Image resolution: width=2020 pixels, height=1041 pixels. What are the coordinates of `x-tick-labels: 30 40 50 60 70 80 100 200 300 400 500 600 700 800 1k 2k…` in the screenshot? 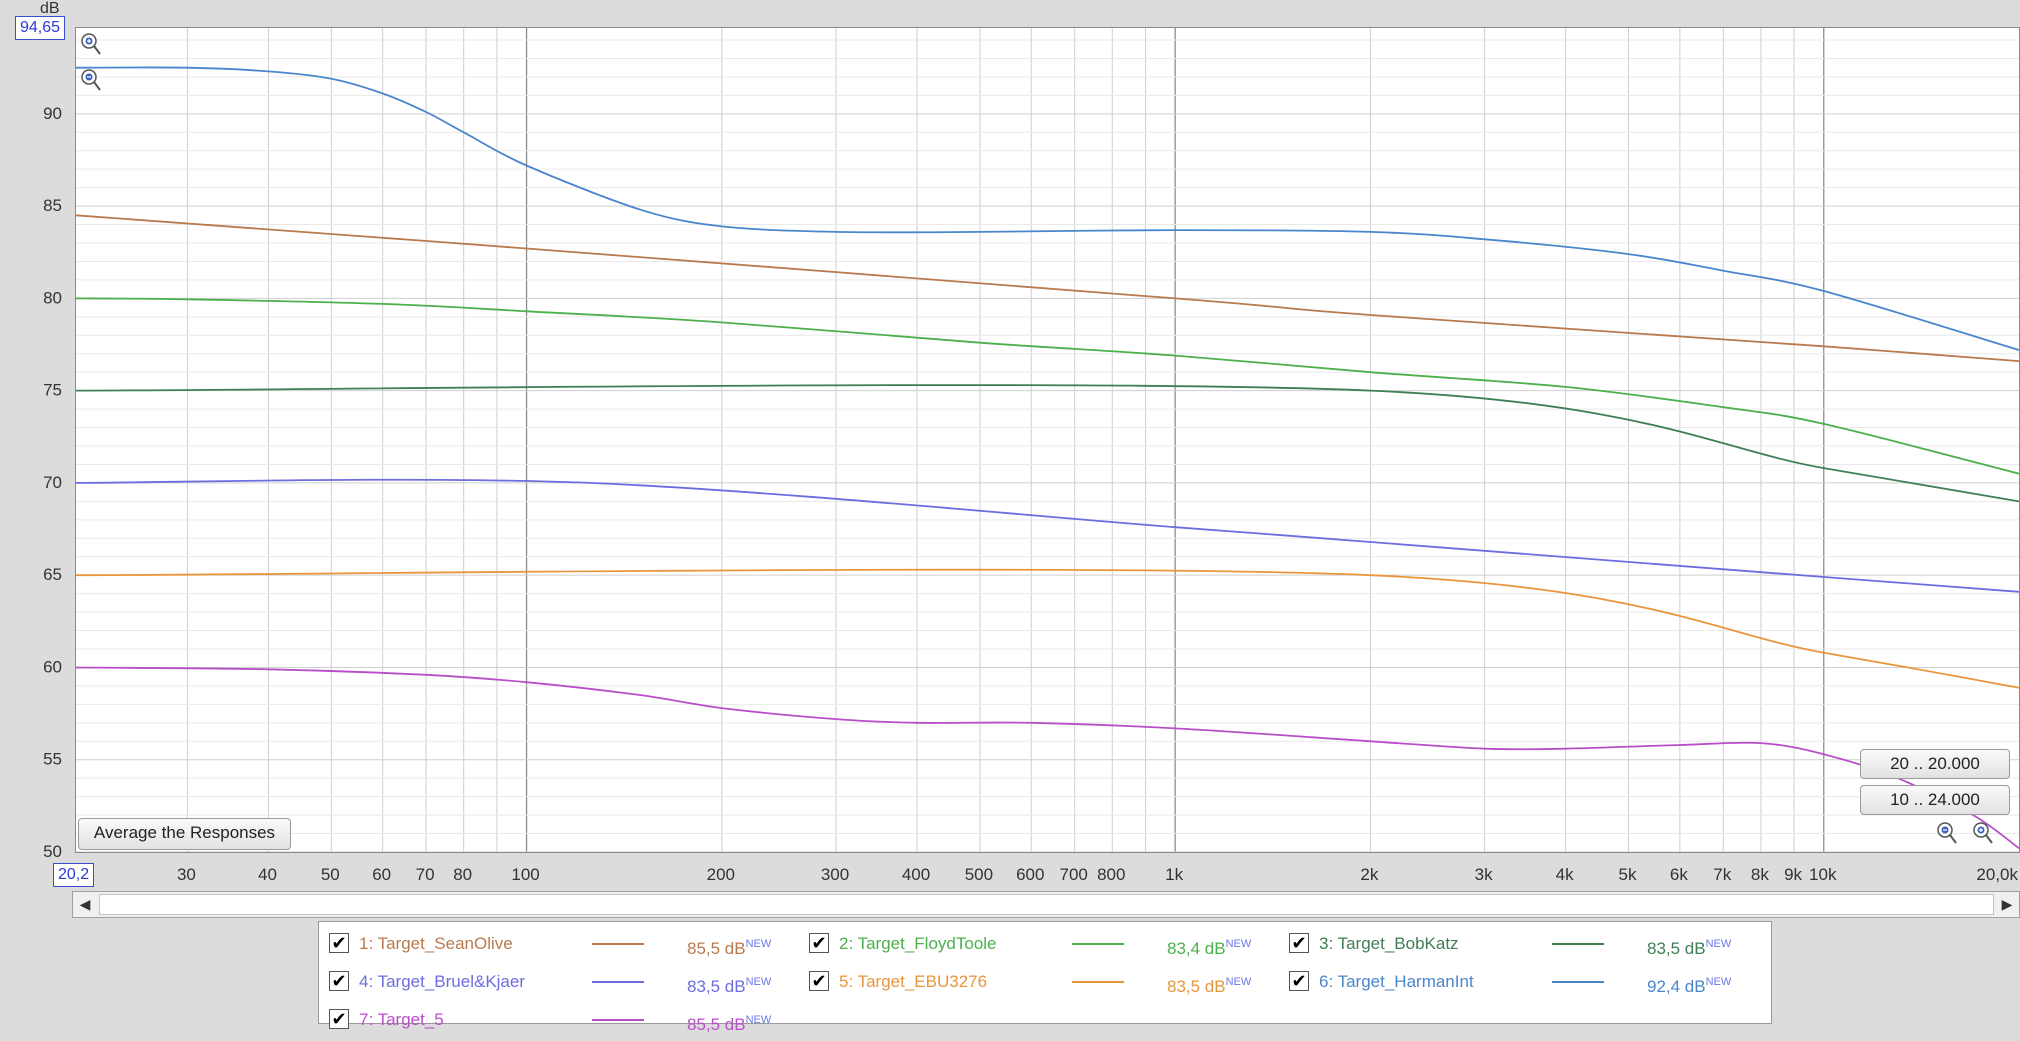 It's located at (1098, 874).